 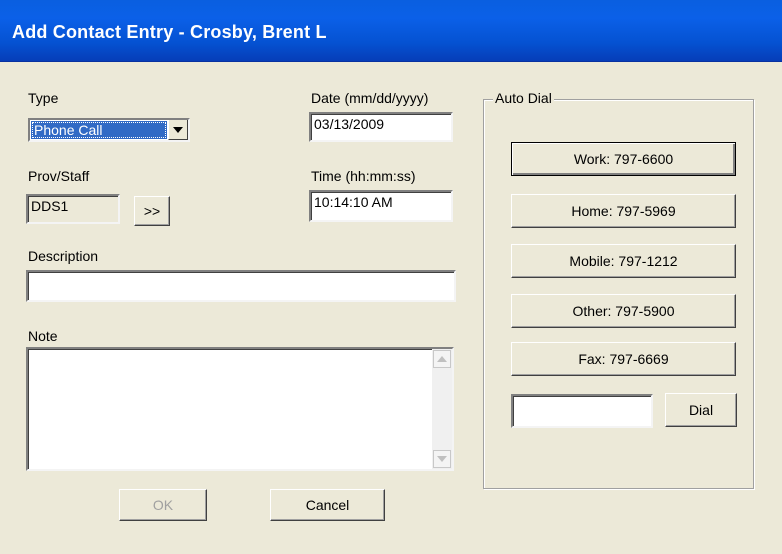 What do you see at coordinates (327, 505) in the screenshot?
I see `cancel-button: Cancel` at bounding box center [327, 505].